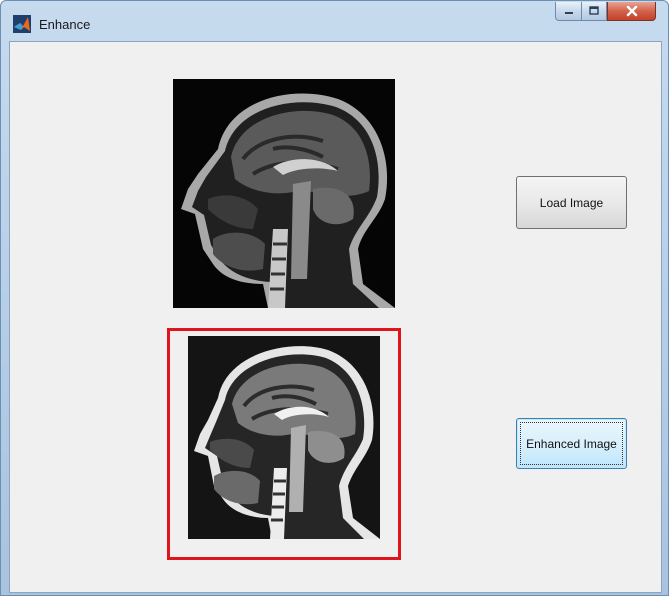 The image size is (669, 596). Describe the element at coordinates (571, 202) in the screenshot. I see `load-image-button: Load Image` at that location.